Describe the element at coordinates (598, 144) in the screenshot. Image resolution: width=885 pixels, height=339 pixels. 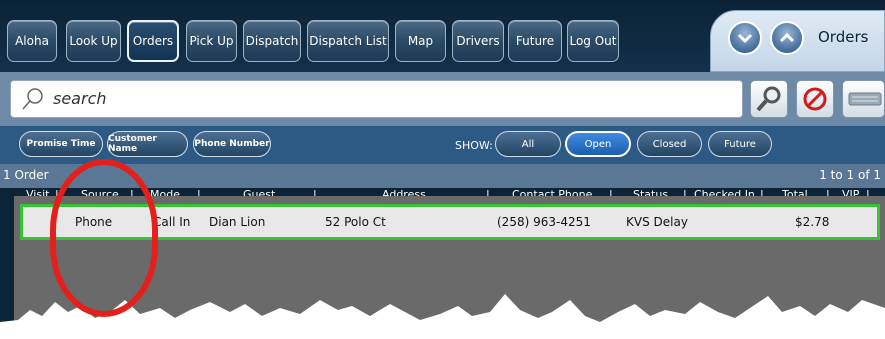
I see `show-open-button: Open` at that location.